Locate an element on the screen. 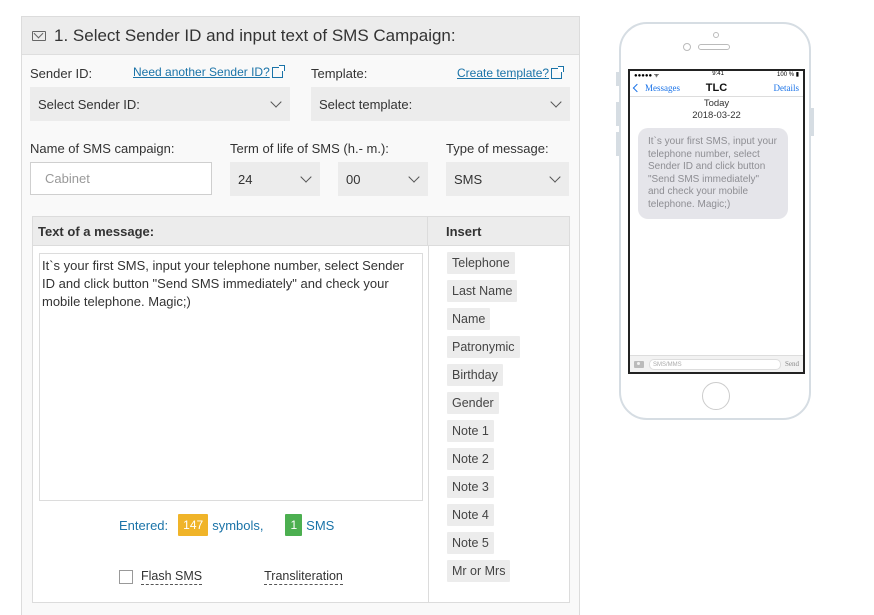 This screenshot has height=615, width=874. insert-tag: Note 5 is located at coordinates (470, 543).